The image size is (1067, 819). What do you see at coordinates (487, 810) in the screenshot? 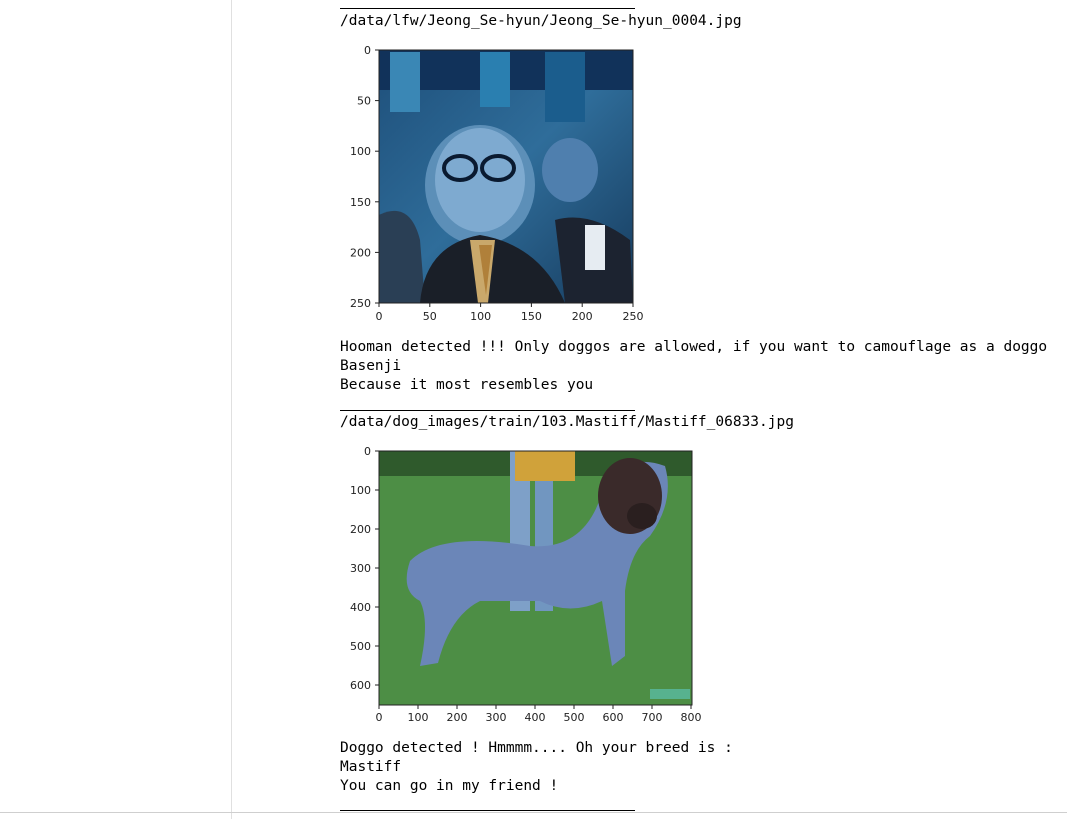
I see `separator-bottom` at bounding box center [487, 810].